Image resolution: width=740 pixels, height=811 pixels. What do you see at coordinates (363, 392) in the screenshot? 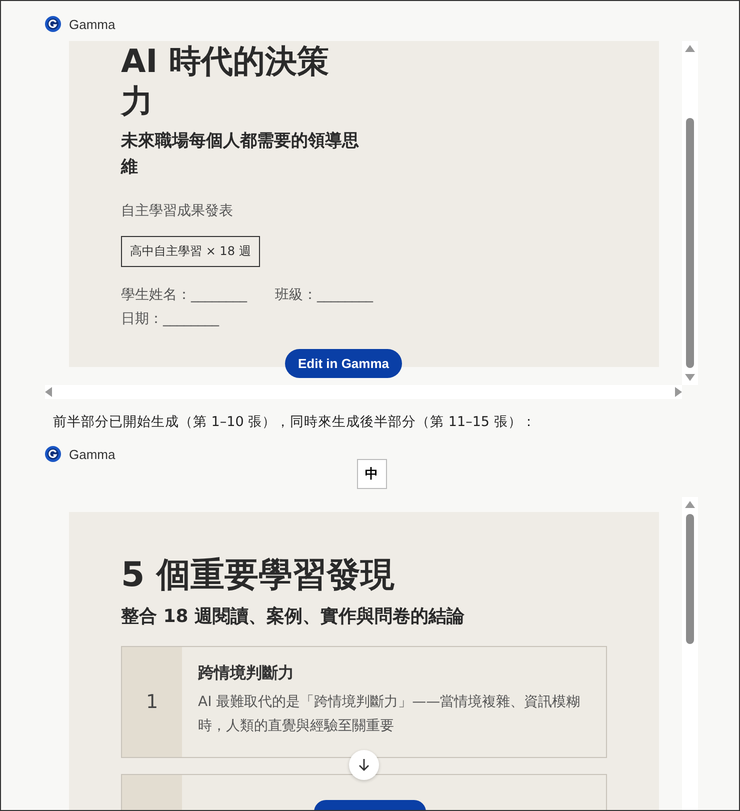
I see `horizontal-scrollbar` at bounding box center [363, 392].